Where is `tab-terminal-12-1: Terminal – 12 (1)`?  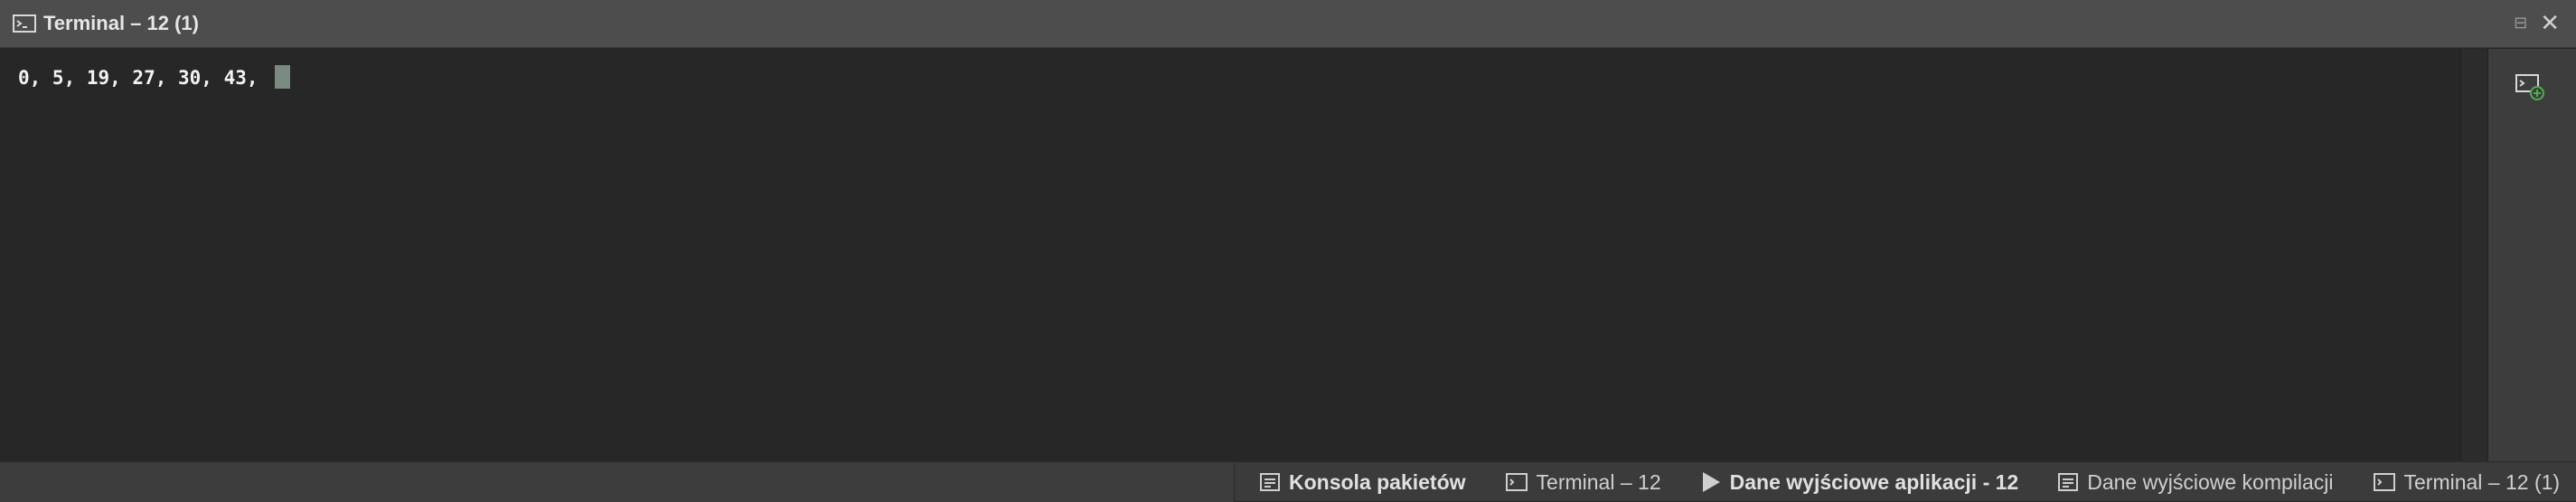 tab-terminal-12-1: Terminal – 12 (1) is located at coordinates (2467, 482).